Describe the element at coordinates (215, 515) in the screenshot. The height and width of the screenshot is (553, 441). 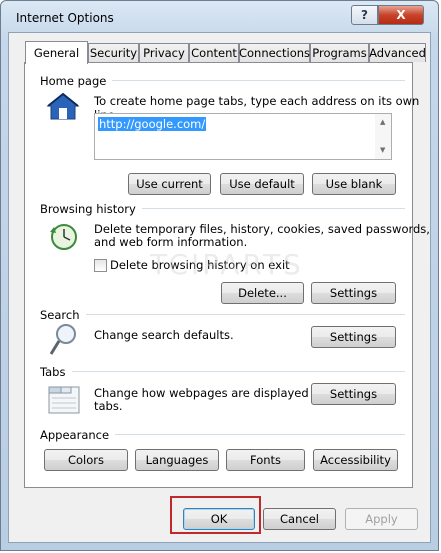
I see `ok-button-highlight-box` at that location.